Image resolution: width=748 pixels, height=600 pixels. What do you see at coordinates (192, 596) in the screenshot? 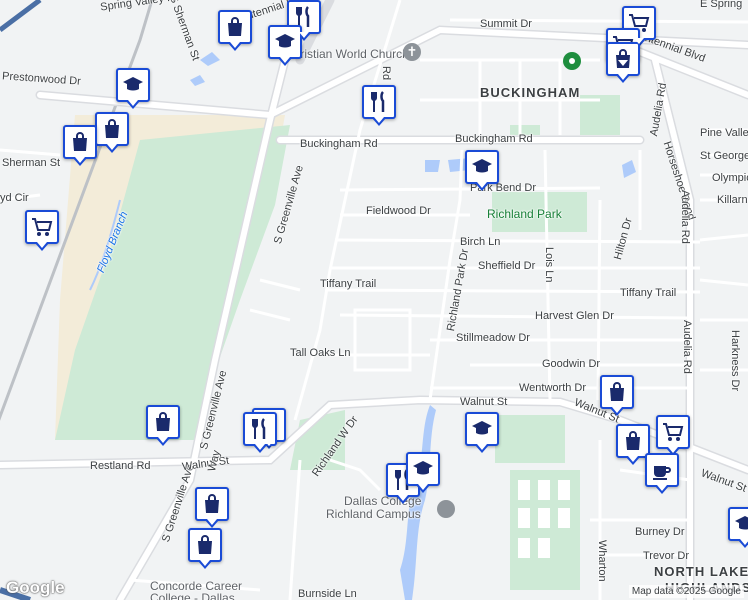
I see `poi-label-concorde: College - Dallas` at bounding box center [192, 596].